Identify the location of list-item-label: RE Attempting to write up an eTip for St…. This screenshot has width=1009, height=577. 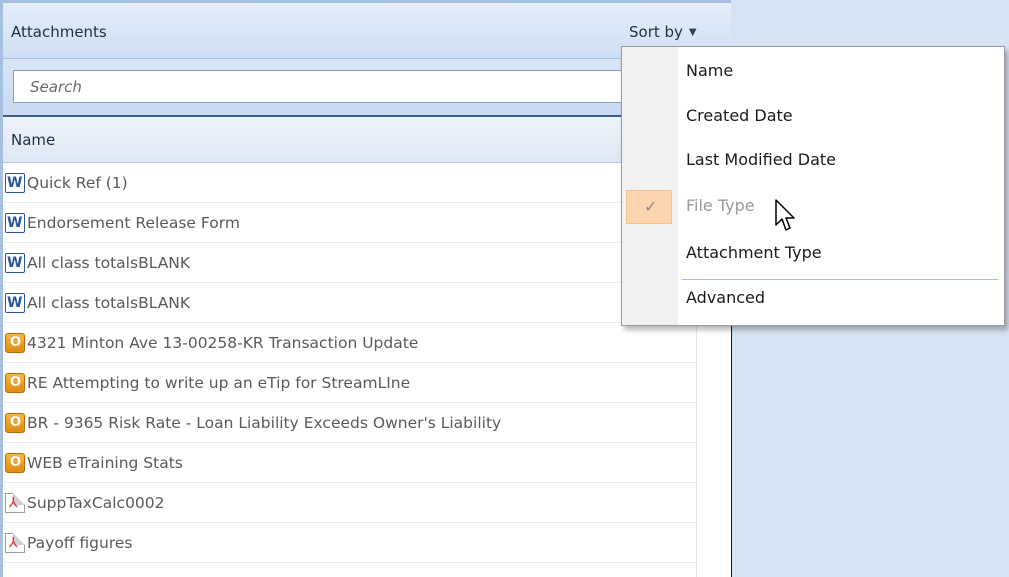
(219, 382).